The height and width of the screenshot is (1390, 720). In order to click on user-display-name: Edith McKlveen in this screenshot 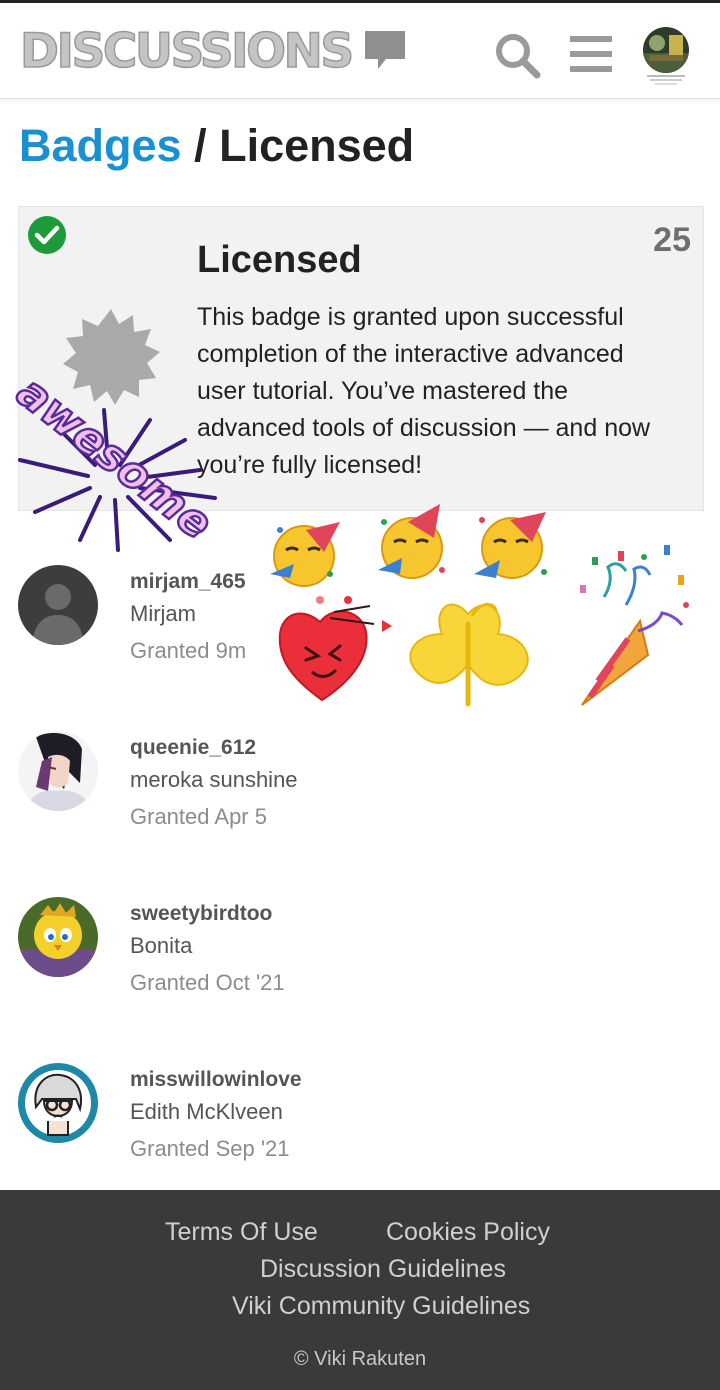, I will do `click(206, 1111)`.